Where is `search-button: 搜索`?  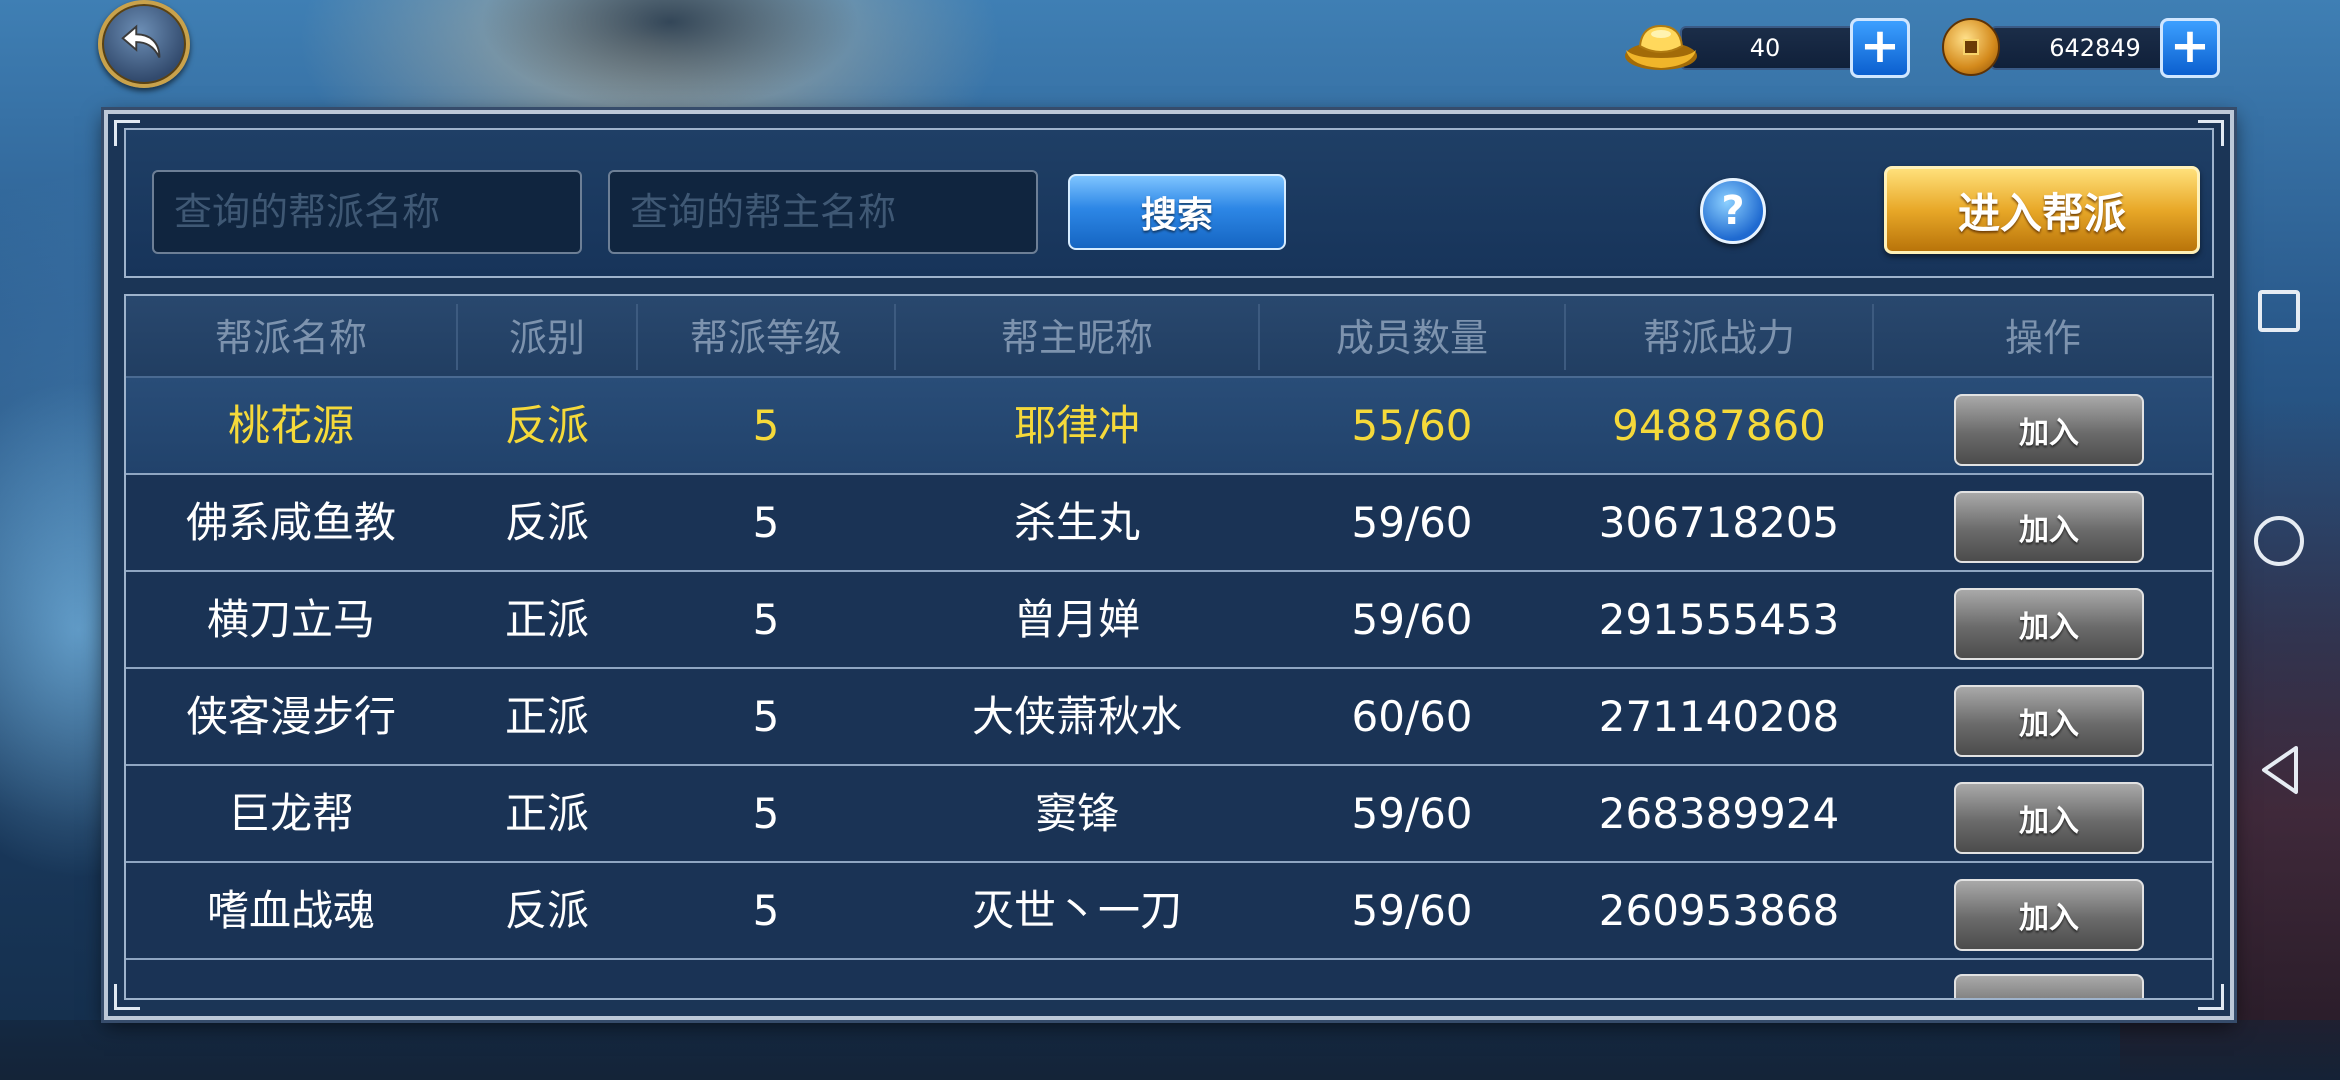
search-button: 搜索 is located at coordinates (1177, 212).